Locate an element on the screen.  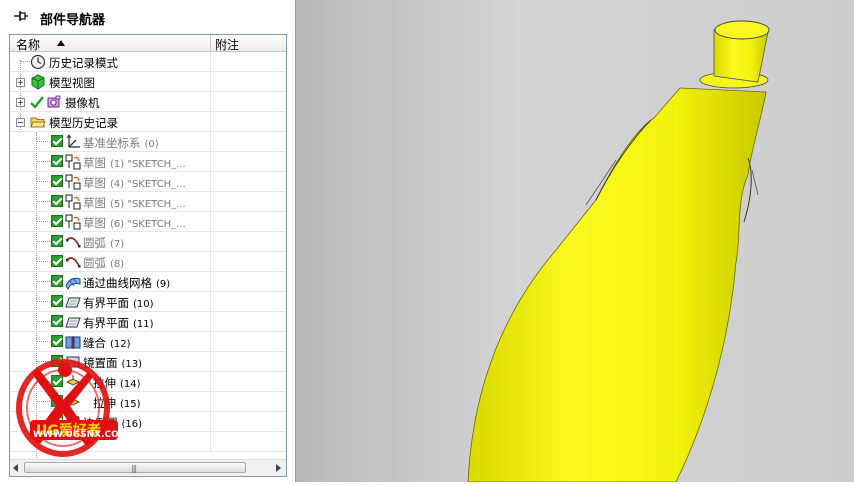
row-label: 通过曲线网格 is located at coordinates (117, 283).